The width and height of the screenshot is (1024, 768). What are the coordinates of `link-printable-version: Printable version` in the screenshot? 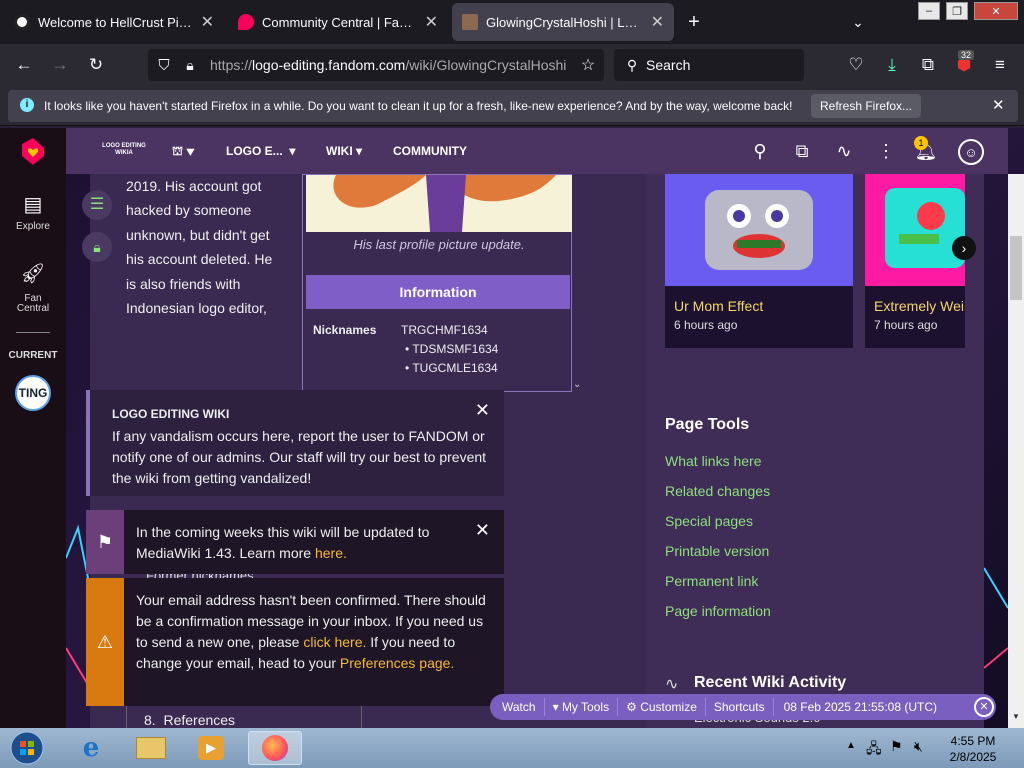 It's located at (717, 551).